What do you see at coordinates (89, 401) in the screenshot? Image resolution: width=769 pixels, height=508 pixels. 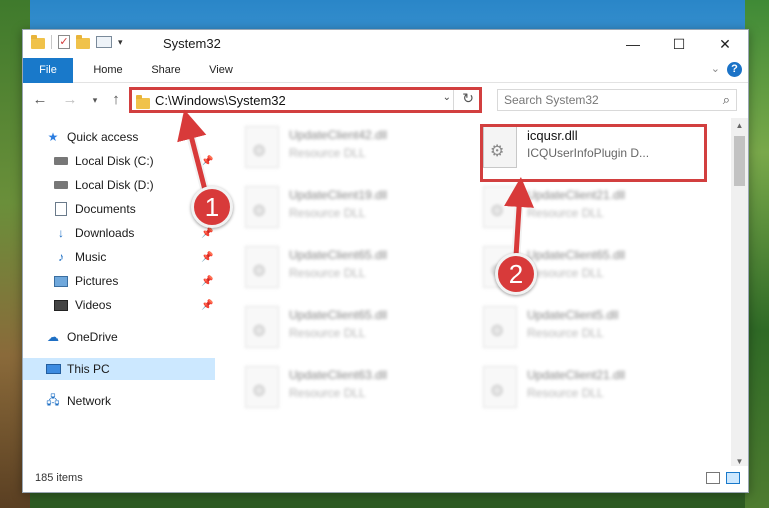 I see `sidebar-item-label: Network` at bounding box center [89, 401].